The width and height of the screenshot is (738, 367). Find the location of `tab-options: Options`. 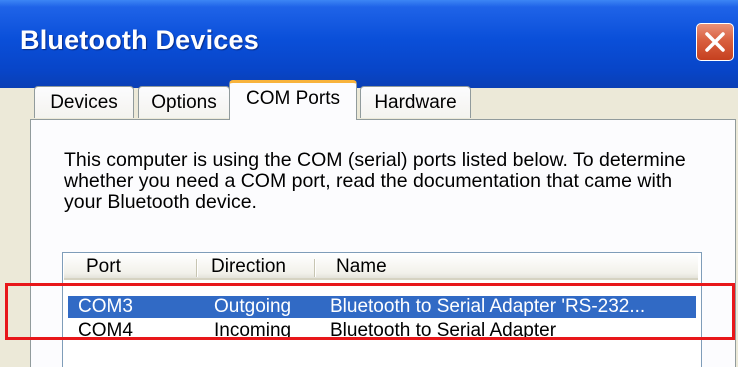

tab-options: Options is located at coordinates (184, 102).